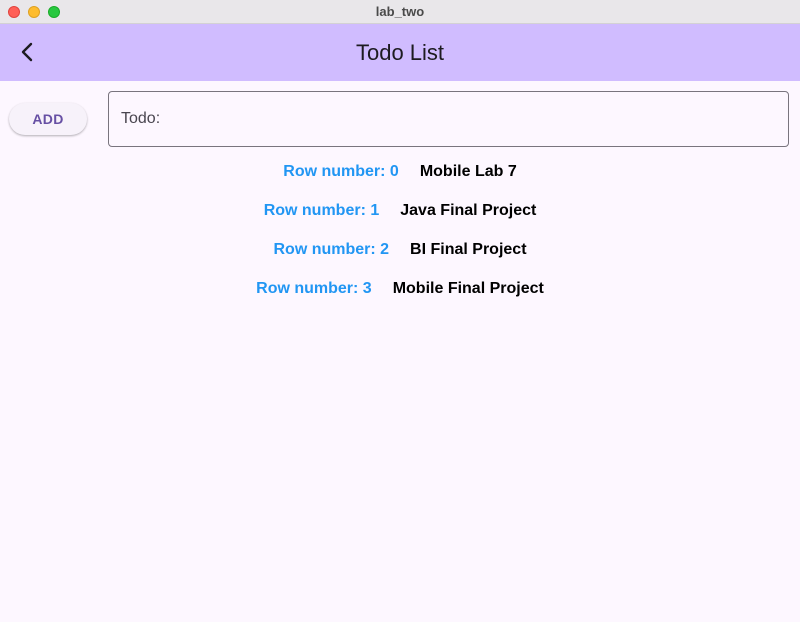 The width and height of the screenshot is (800, 622). I want to click on todo-text: Java Final Project, so click(468, 210).